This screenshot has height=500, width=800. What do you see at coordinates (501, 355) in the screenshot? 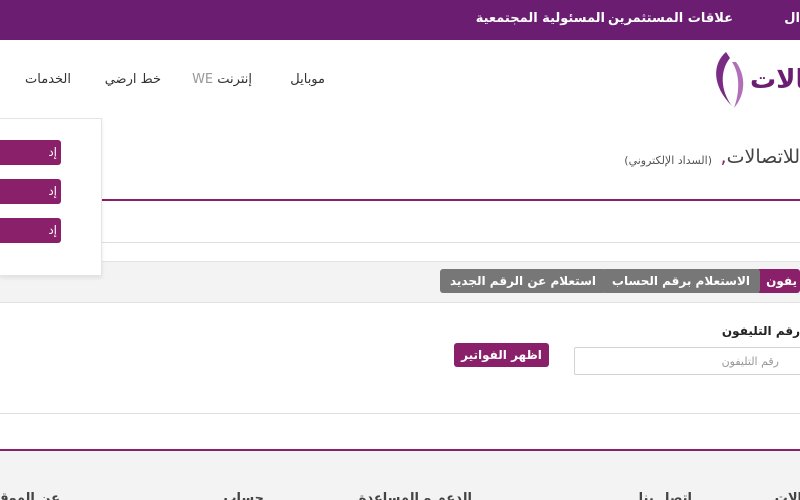
I see `show-bills-button: اظهر الفواتير` at bounding box center [501, 355].